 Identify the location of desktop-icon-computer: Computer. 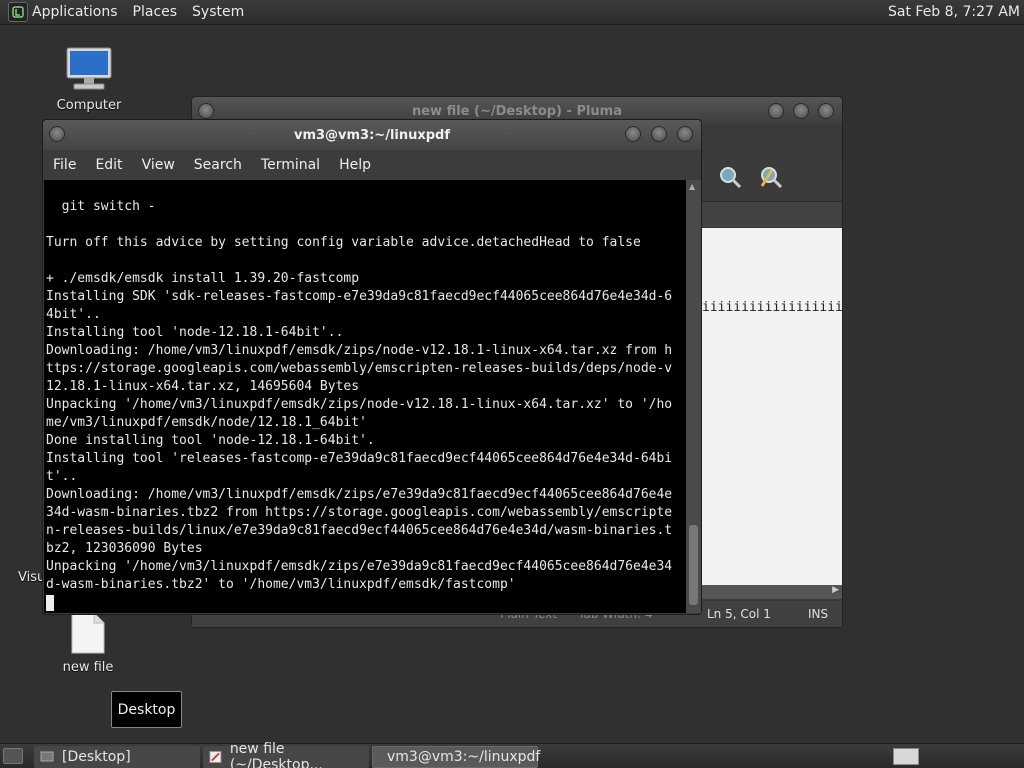
(89, 79).